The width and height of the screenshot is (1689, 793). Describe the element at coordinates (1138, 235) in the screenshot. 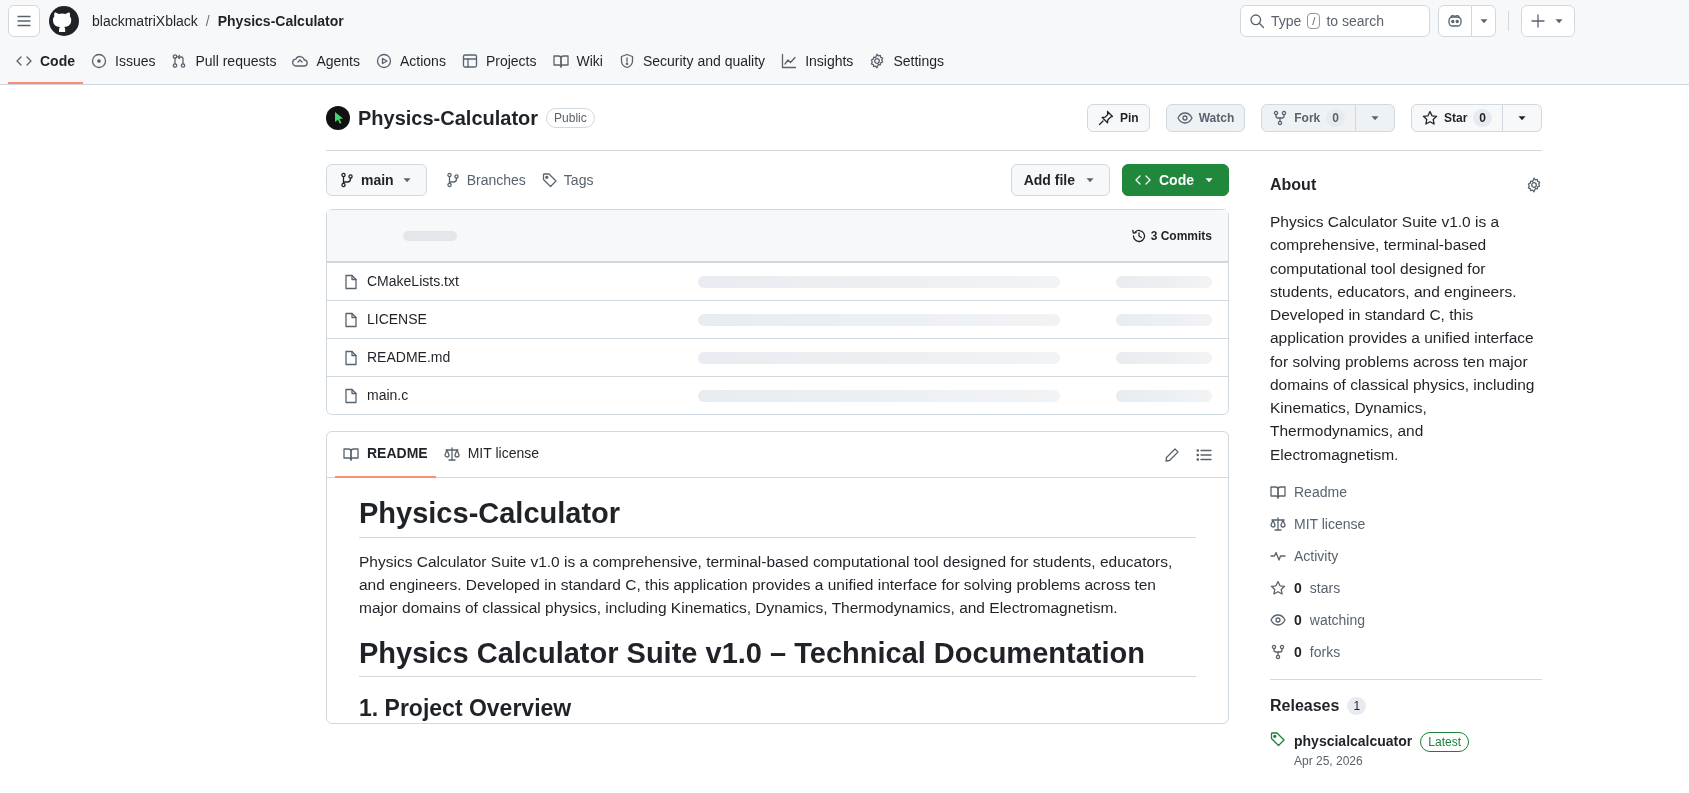

I see `history-icon` at that location.